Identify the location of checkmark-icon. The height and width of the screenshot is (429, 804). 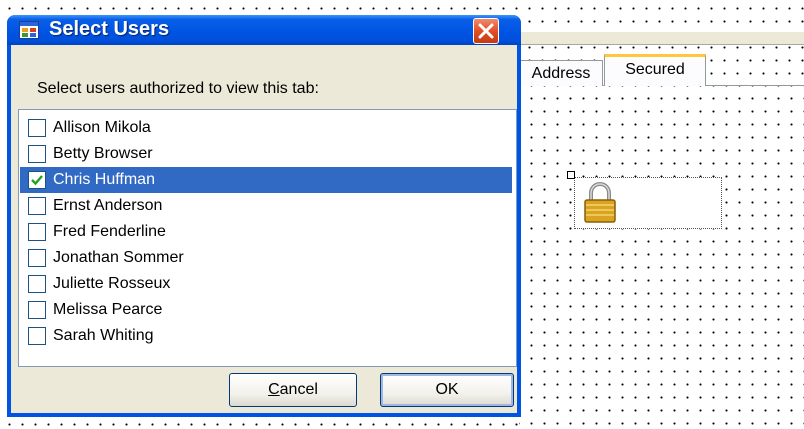
(37, 180).